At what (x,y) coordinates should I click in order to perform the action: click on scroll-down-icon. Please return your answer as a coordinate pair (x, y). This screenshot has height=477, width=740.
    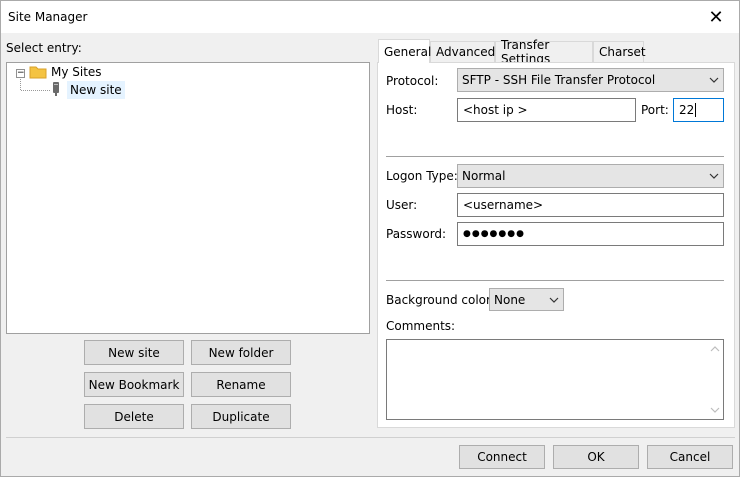
    Looking at the image, I should click on (715, 410).